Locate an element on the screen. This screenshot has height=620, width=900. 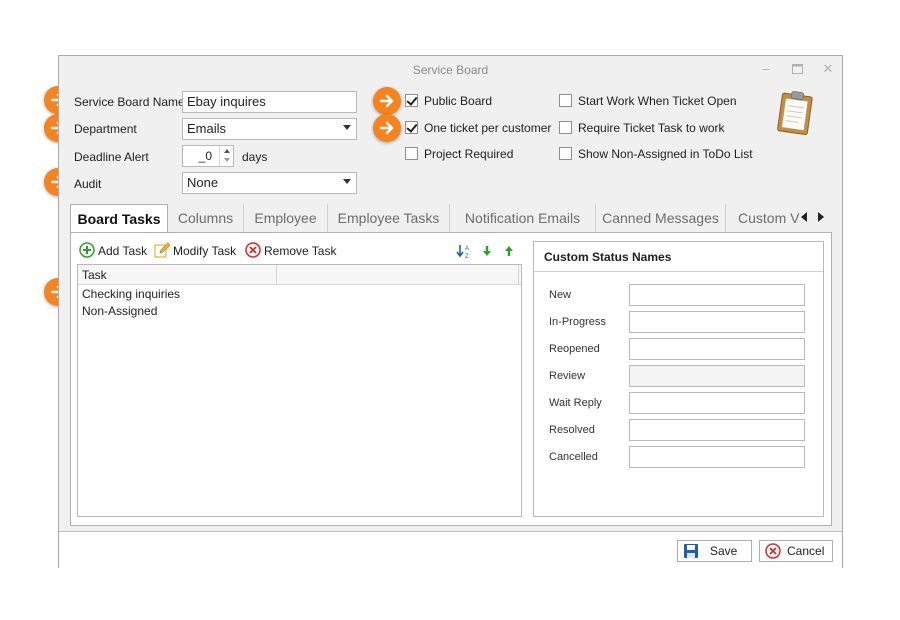
board-name-label: Service Board Name is located at coordinates (129, 102).